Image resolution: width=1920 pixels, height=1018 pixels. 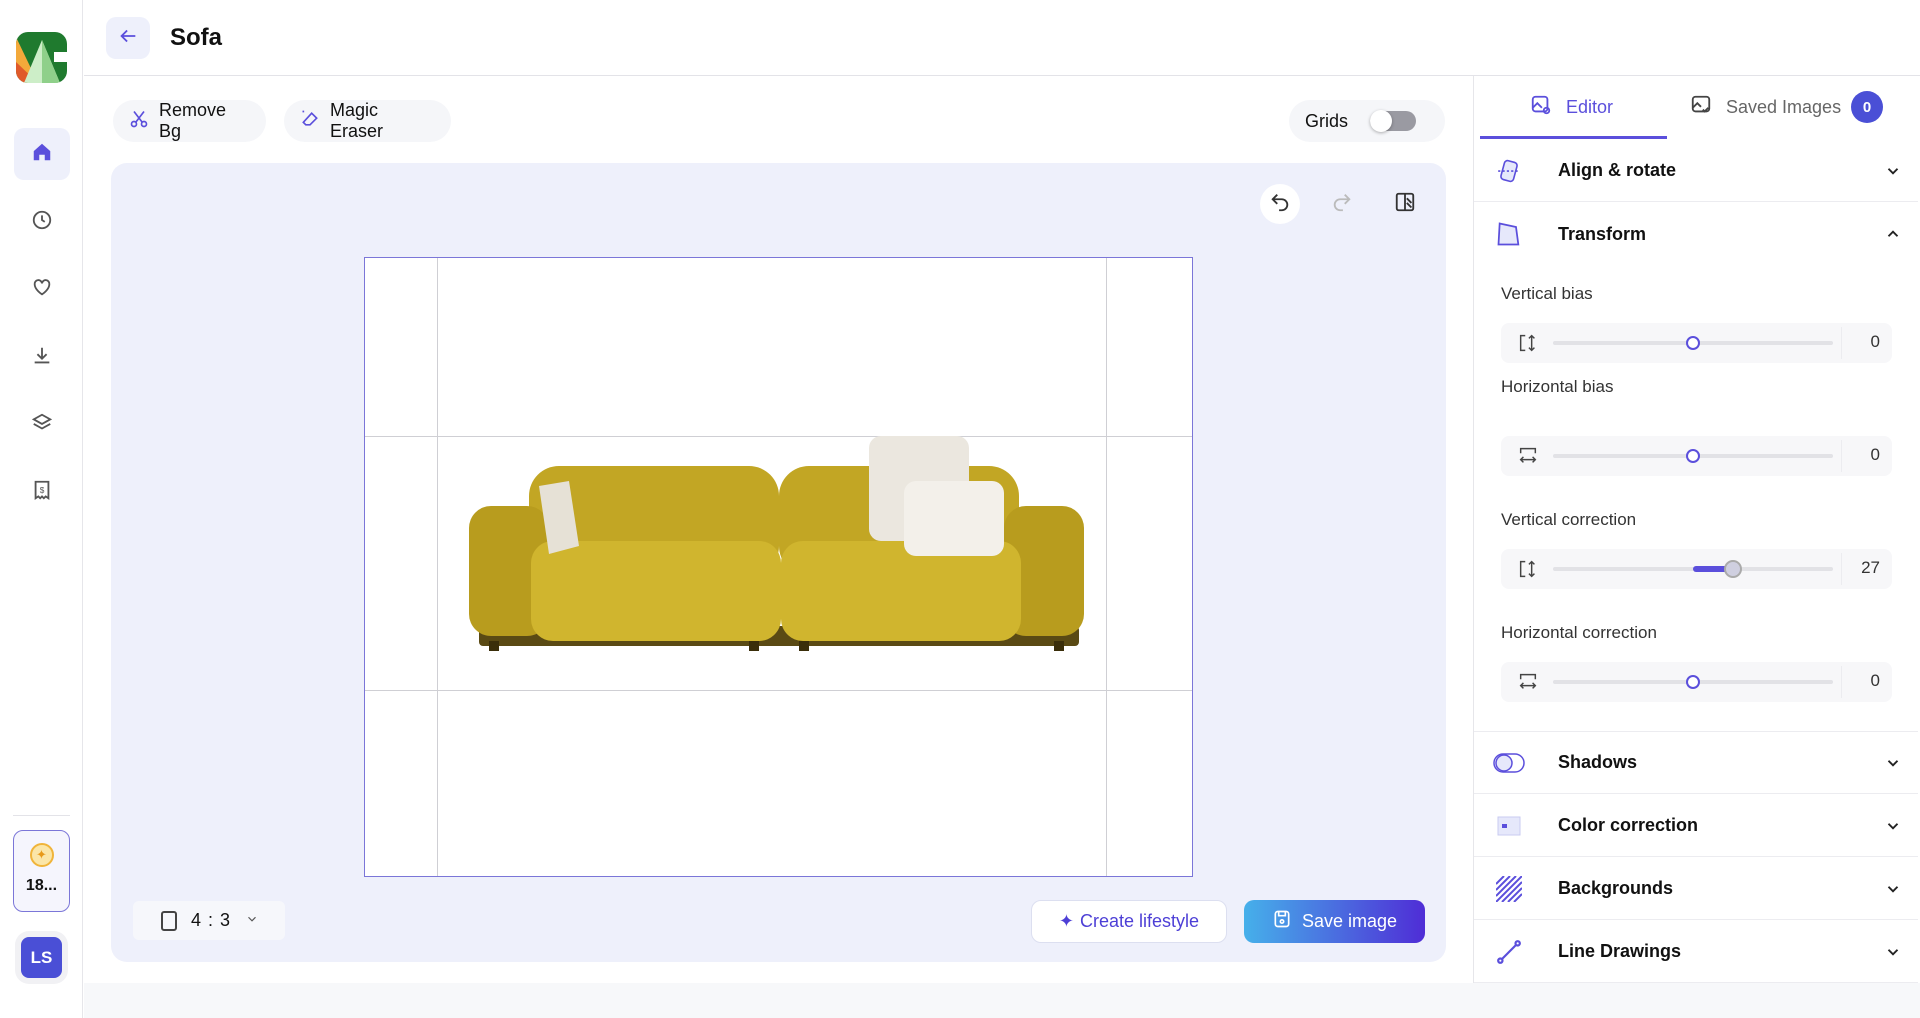 What do you see at coordinates (1598, 762) in the screenshot?
I see `section-title: Shadows` at bounding box center [1598, 762].